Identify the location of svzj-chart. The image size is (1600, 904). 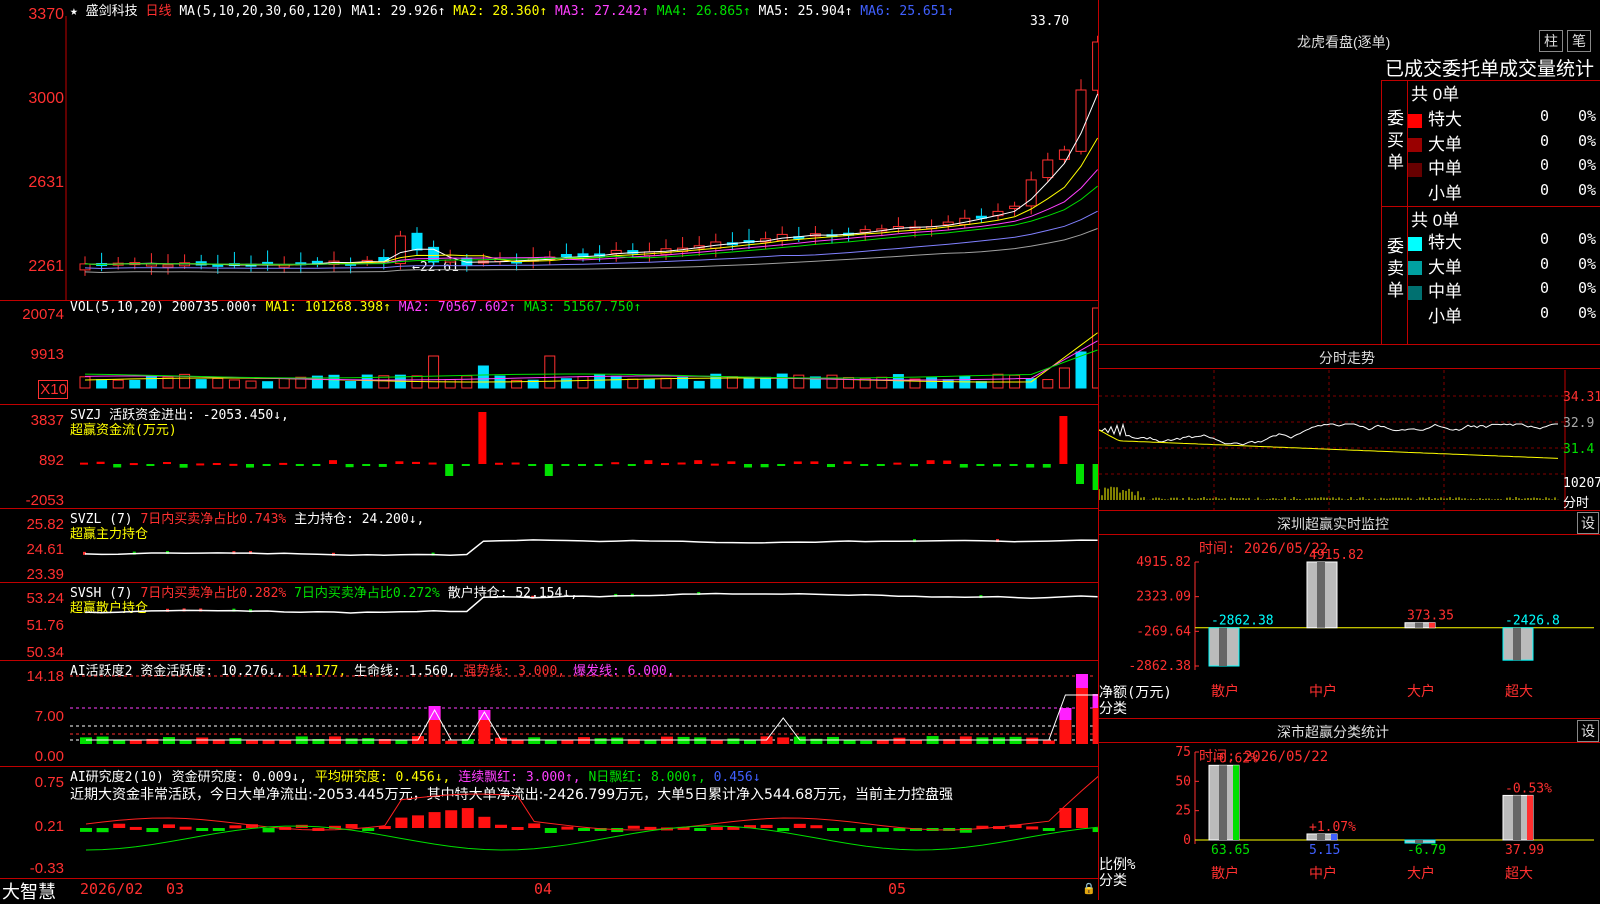
(549, 456).